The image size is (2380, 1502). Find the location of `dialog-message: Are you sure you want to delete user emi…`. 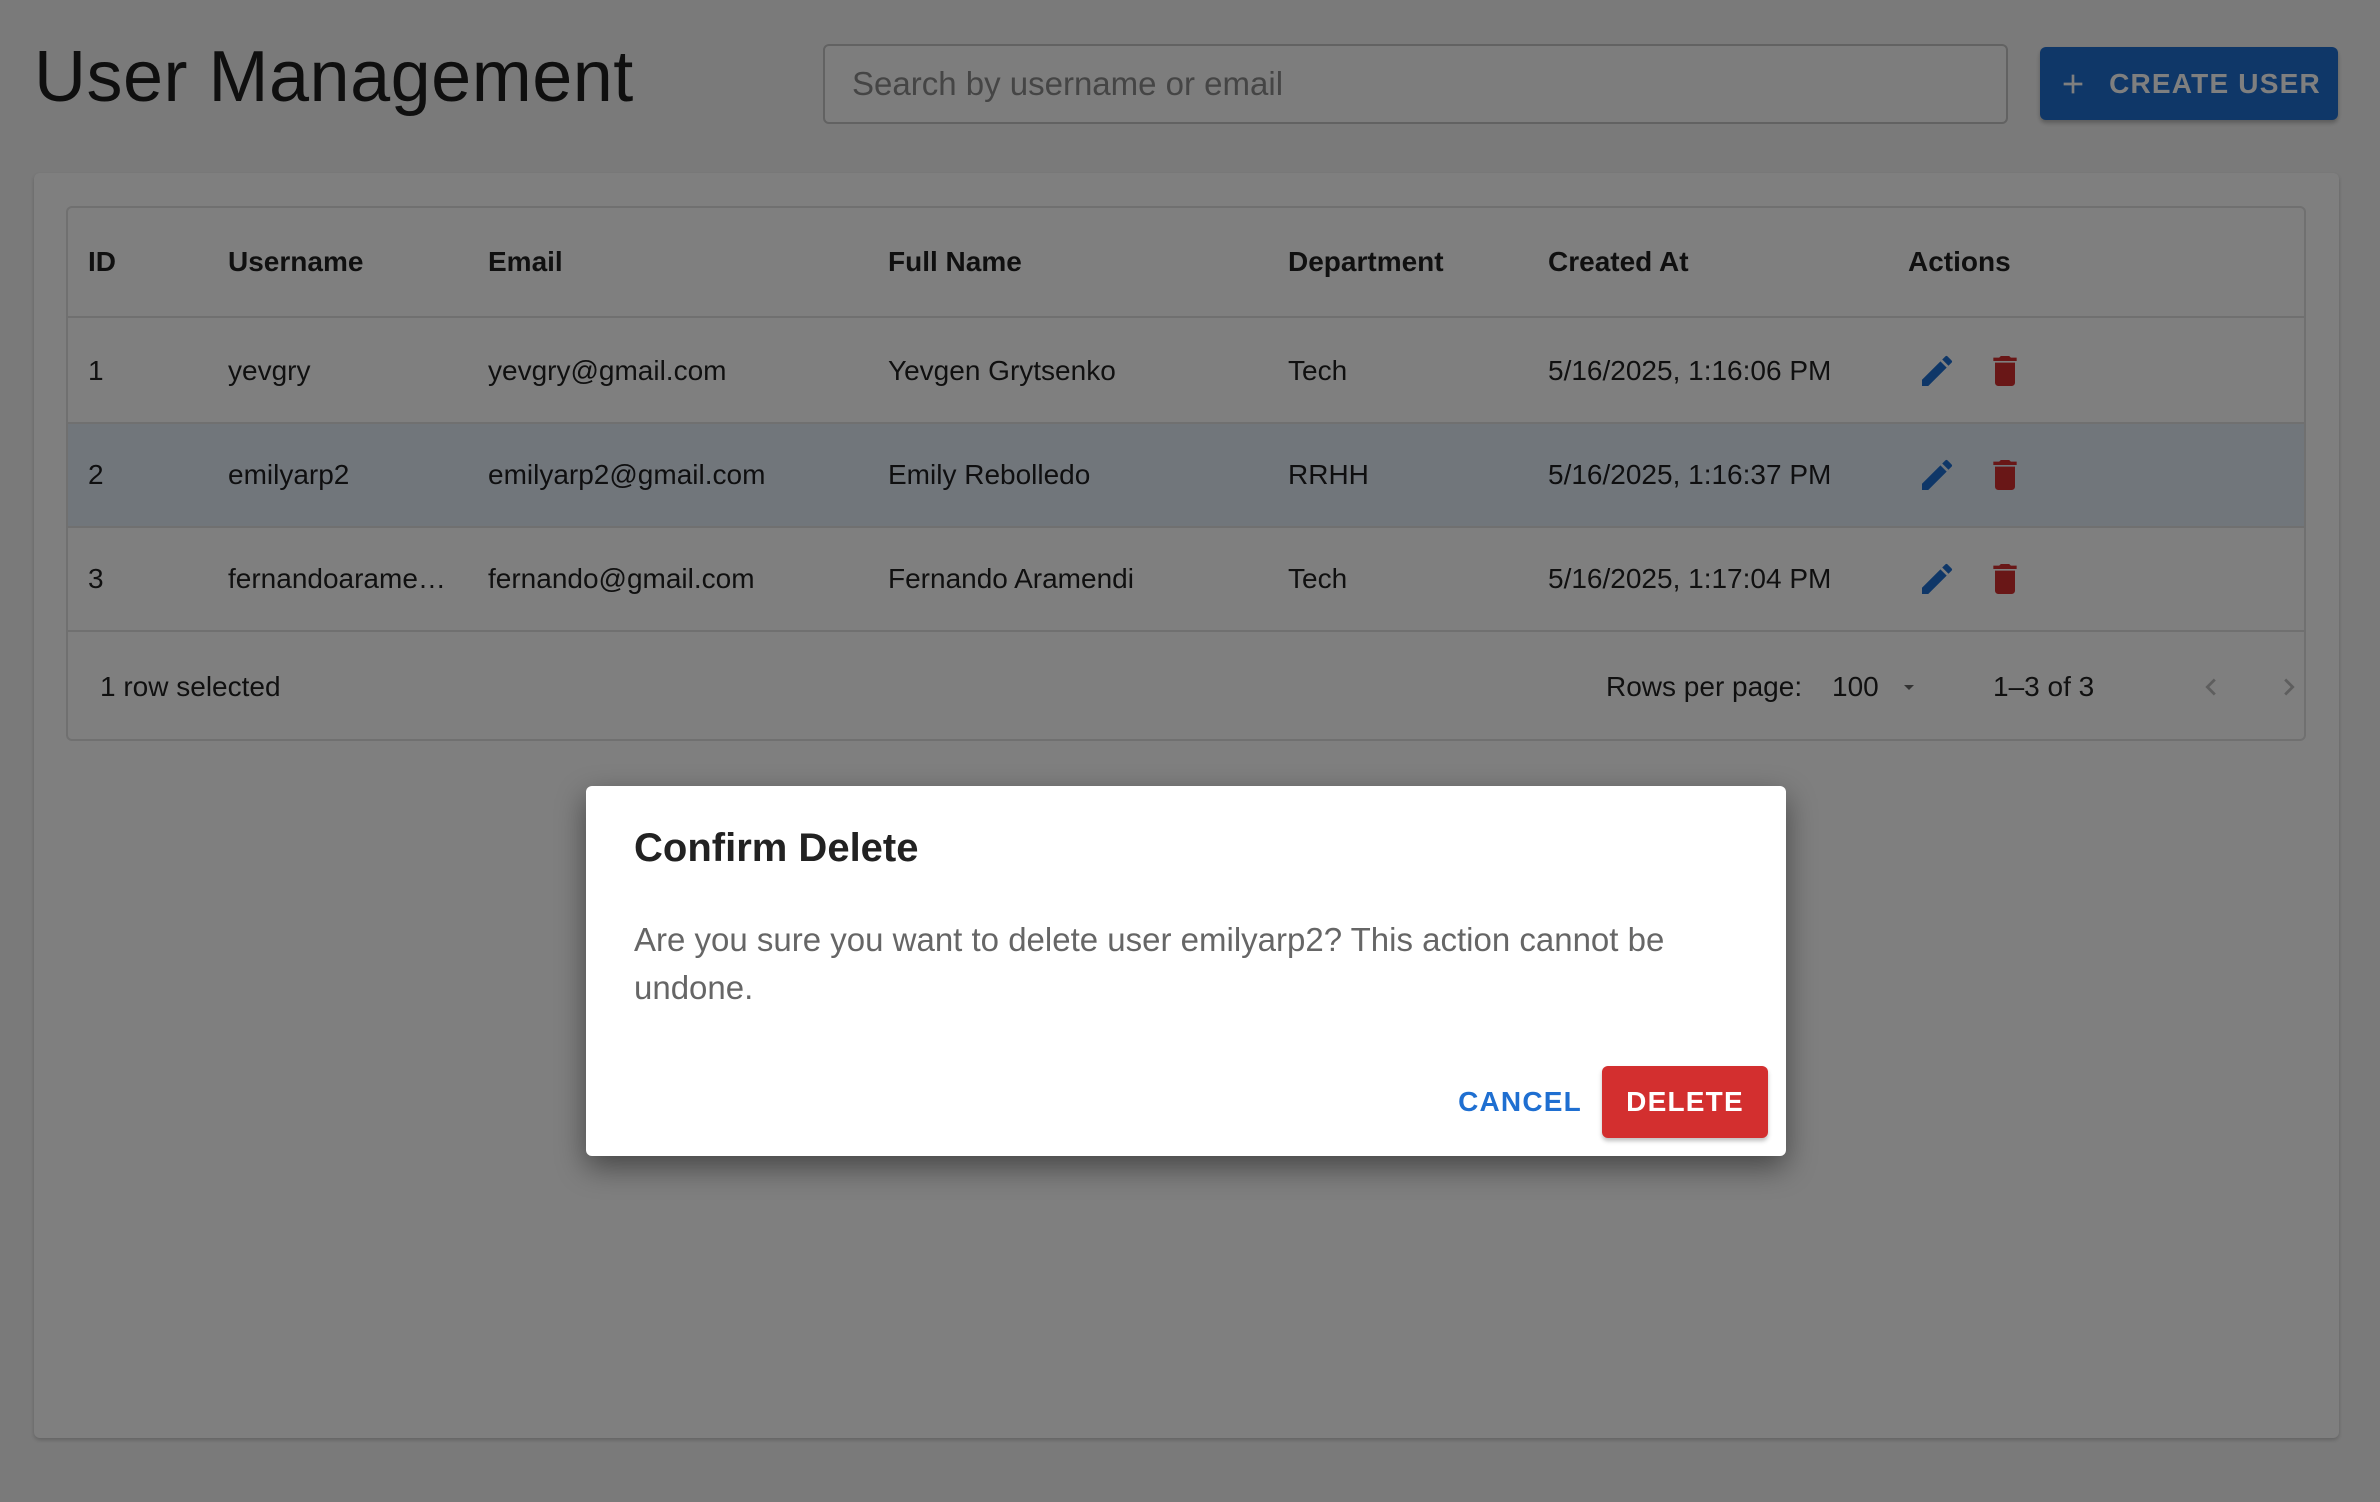

dialog-message: Are you sure you want to delete user emi… is located at coordinates (1149, 963).